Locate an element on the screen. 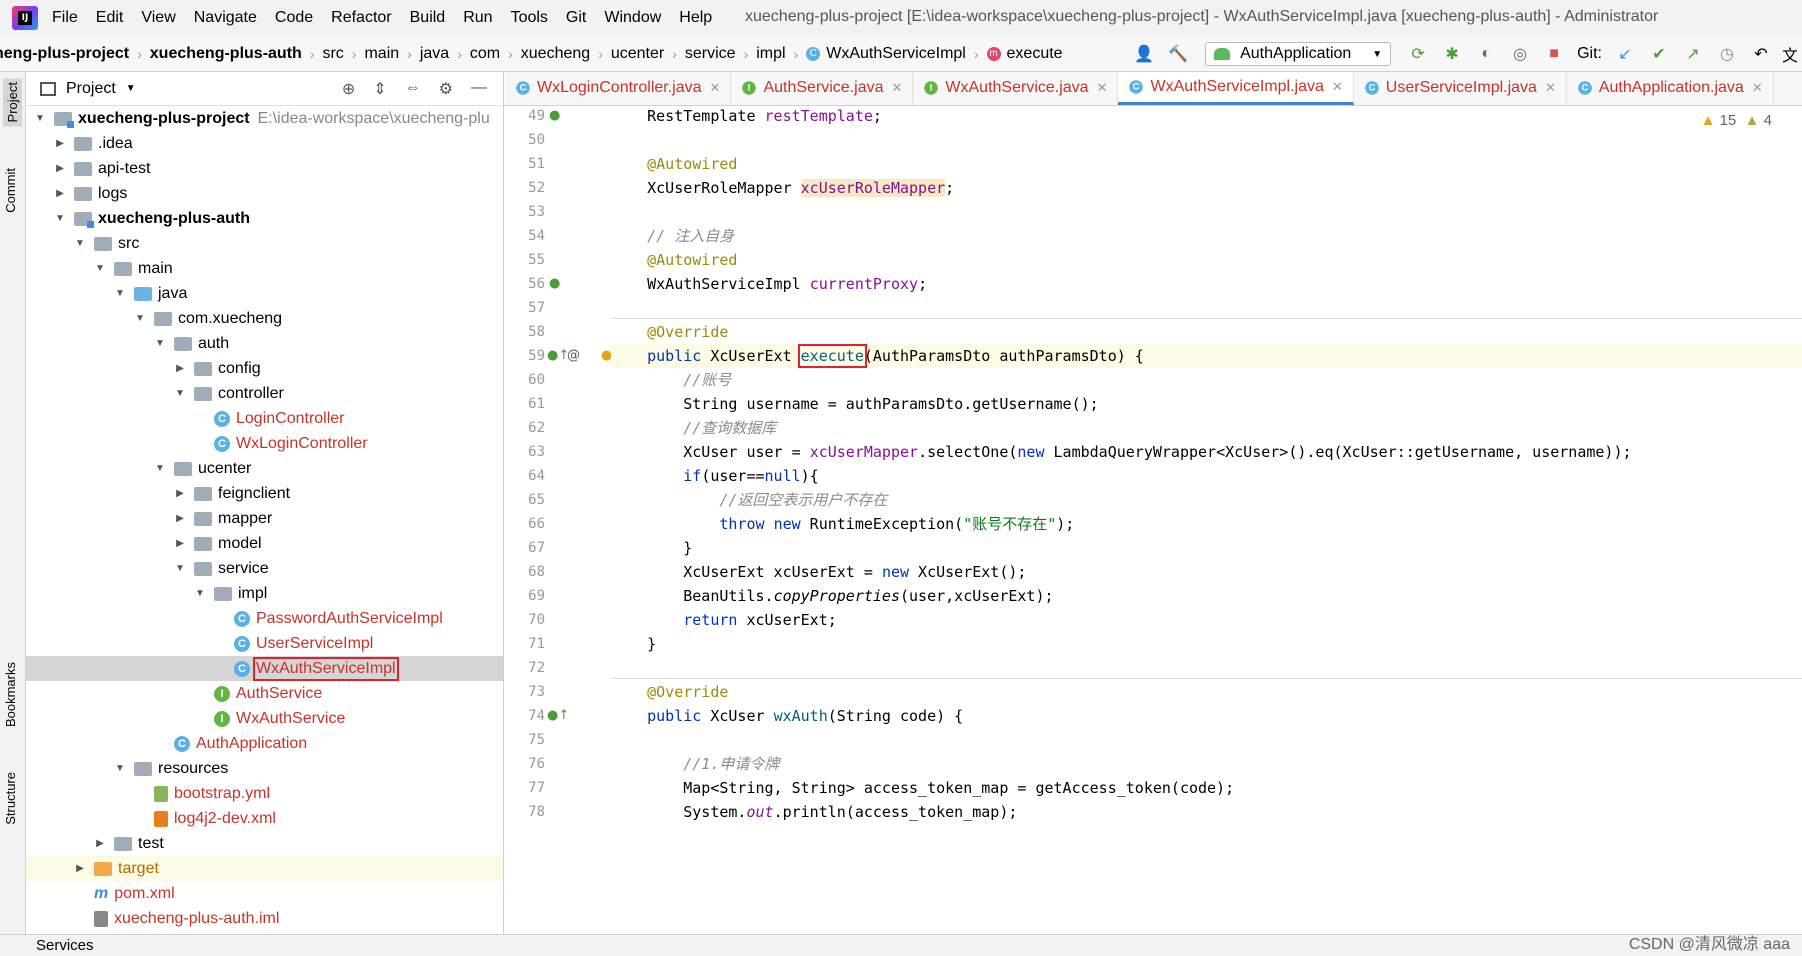 The height and width of the screenshot is (956, 1802). tree-node: C WxAuthServiceImpl is located at coordinates (264, 668).